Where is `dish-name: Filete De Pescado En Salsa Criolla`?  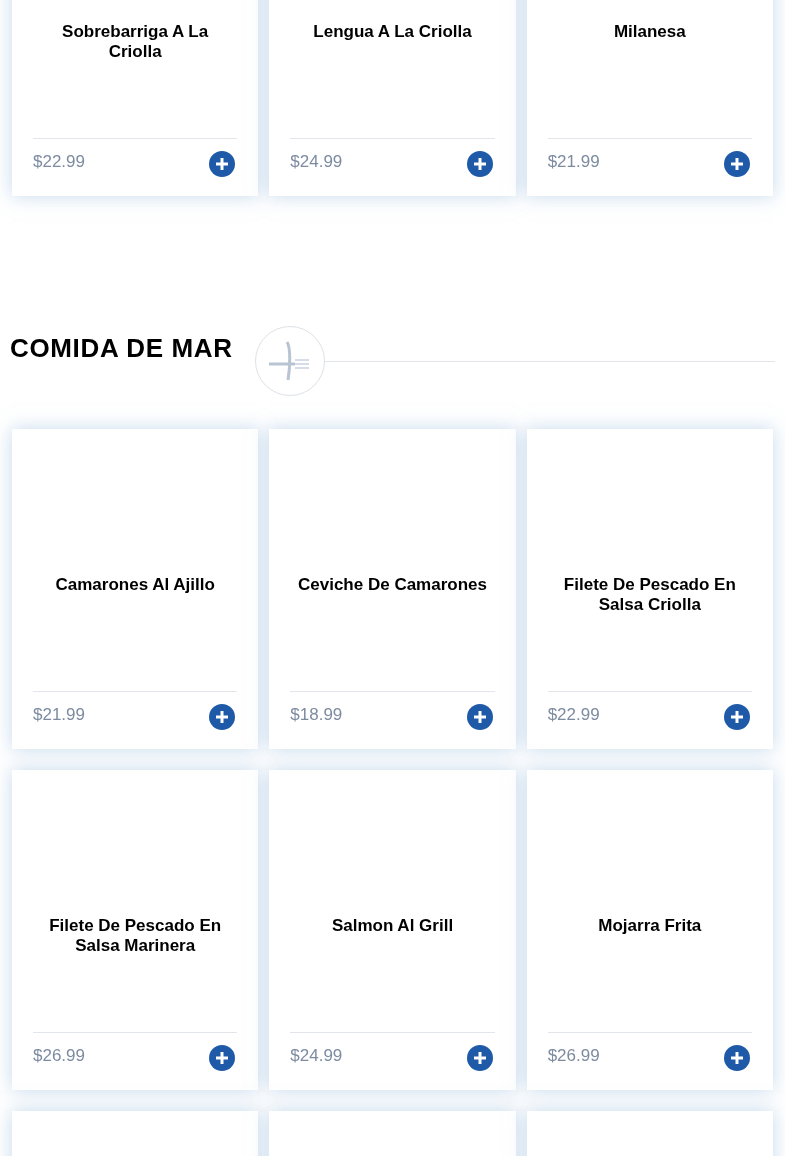
dish-name: Filete De Pescado En Salsa Criolla is located at coordinates (649, 595).